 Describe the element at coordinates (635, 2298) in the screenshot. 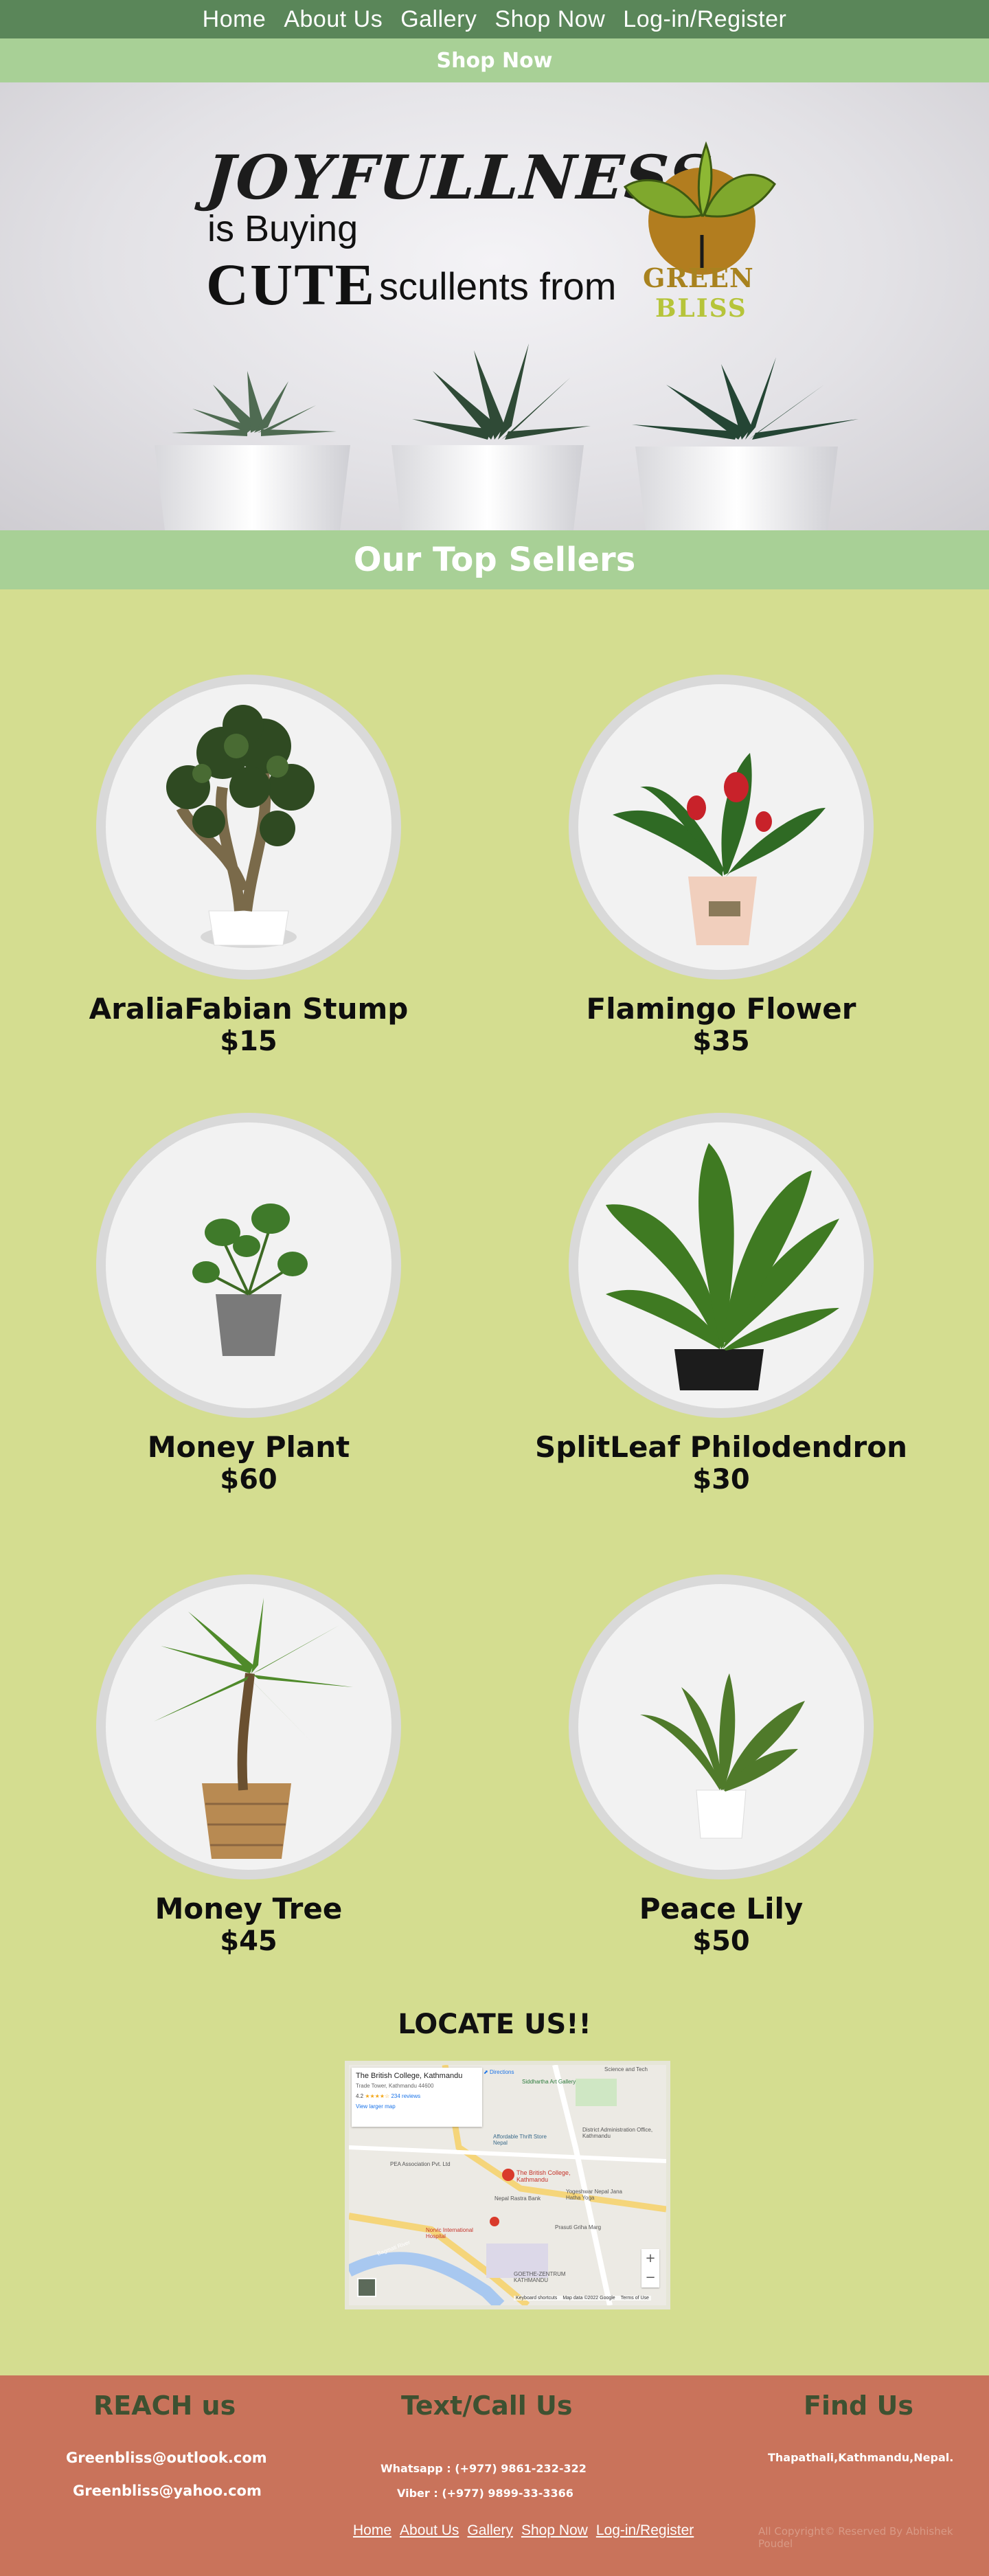

I see `map-terms-link: Terms of Use` at that location.